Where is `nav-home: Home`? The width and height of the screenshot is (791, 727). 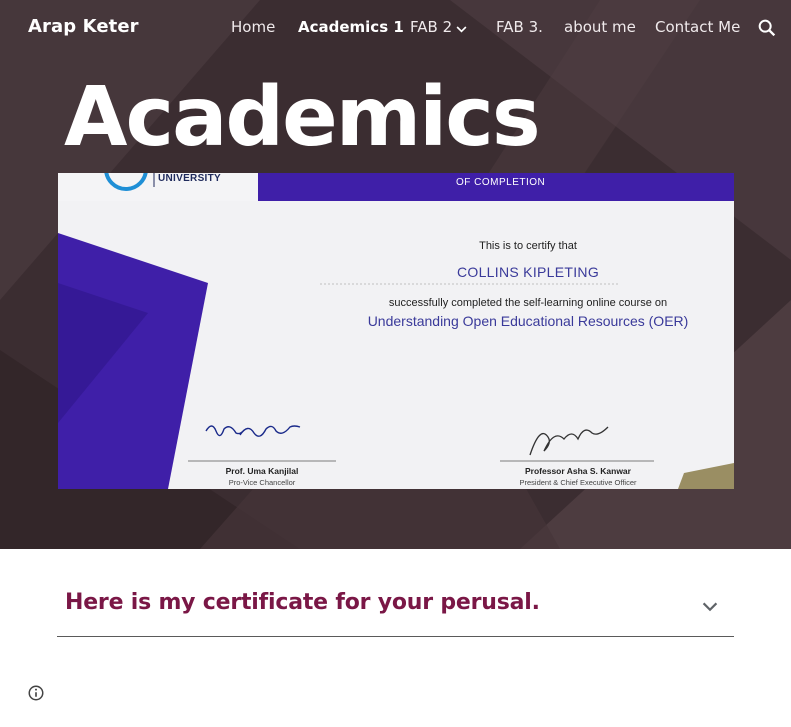 nav-home: Home is located at coordinates (253, 27).